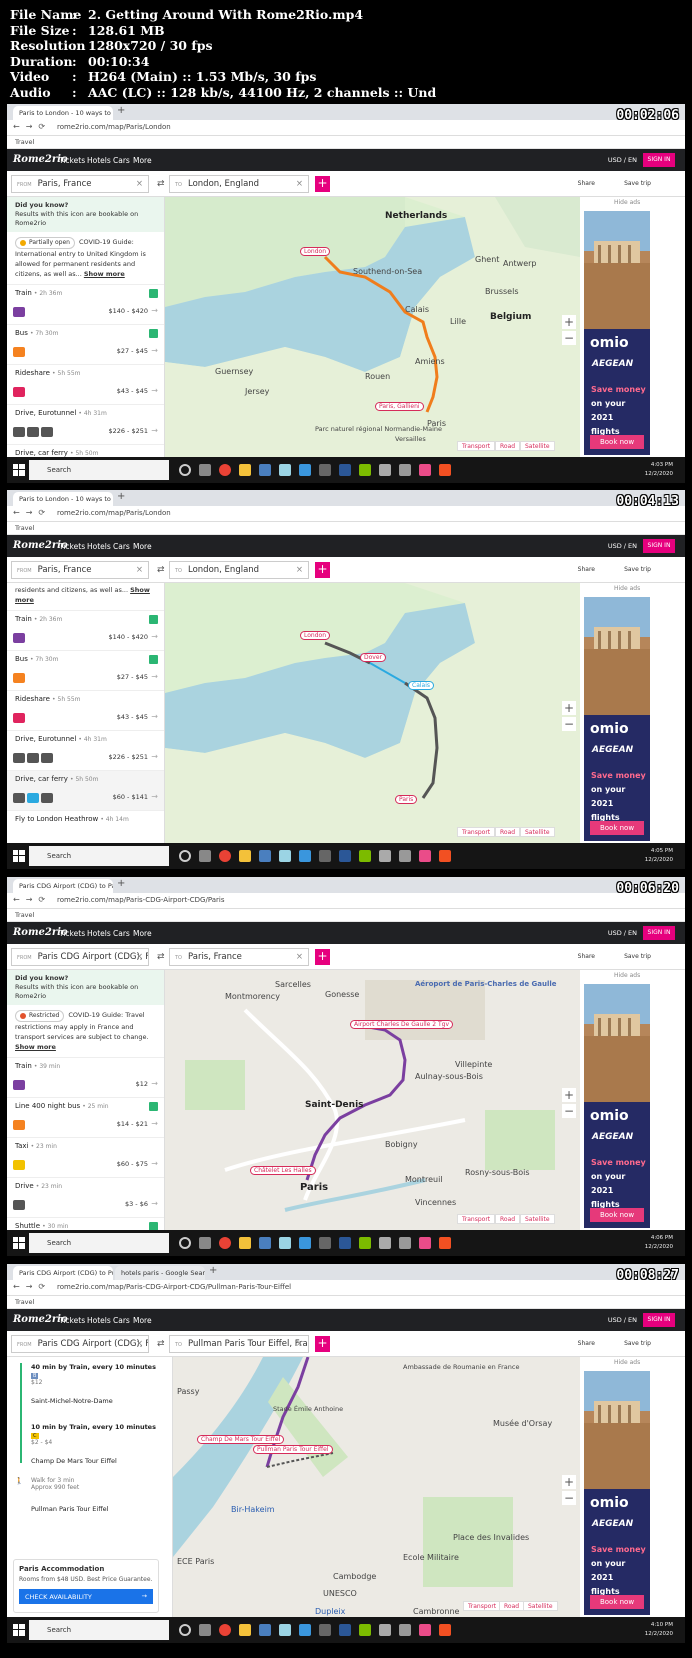 This screenshot has height=1658, width=692. What do you see at coordinates (508, 1219) in the screenshot?
I see `map-layer-road: Road` at bounding box center [508, 1219].